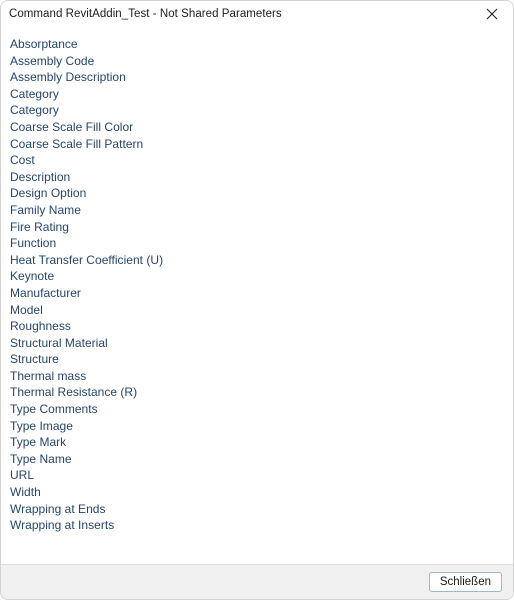 This screenshot has width=514, height=600. What do you see at coordinates (257, 210) in the screenshot?
I see `list-item: Family Name` at bounding box center [257, 210].